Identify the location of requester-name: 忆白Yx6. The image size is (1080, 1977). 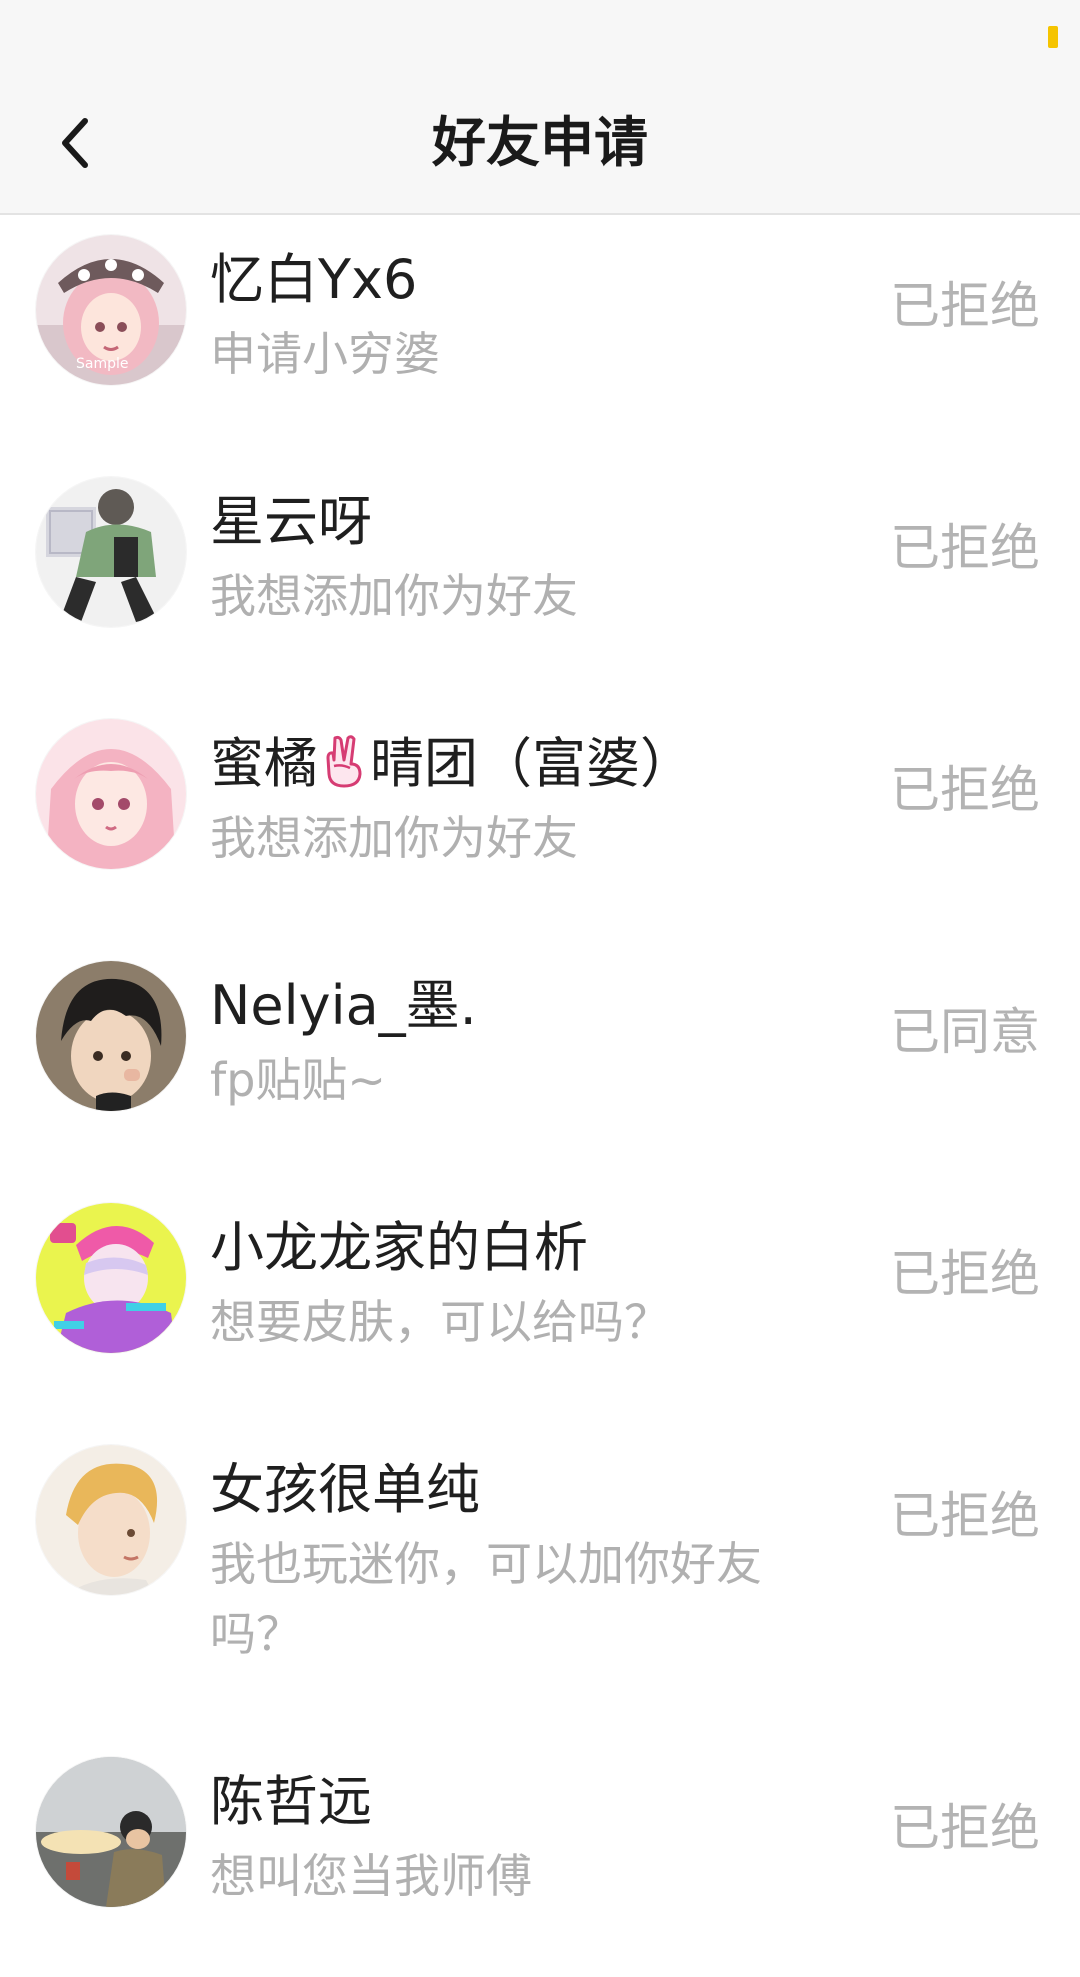
(314, 279).